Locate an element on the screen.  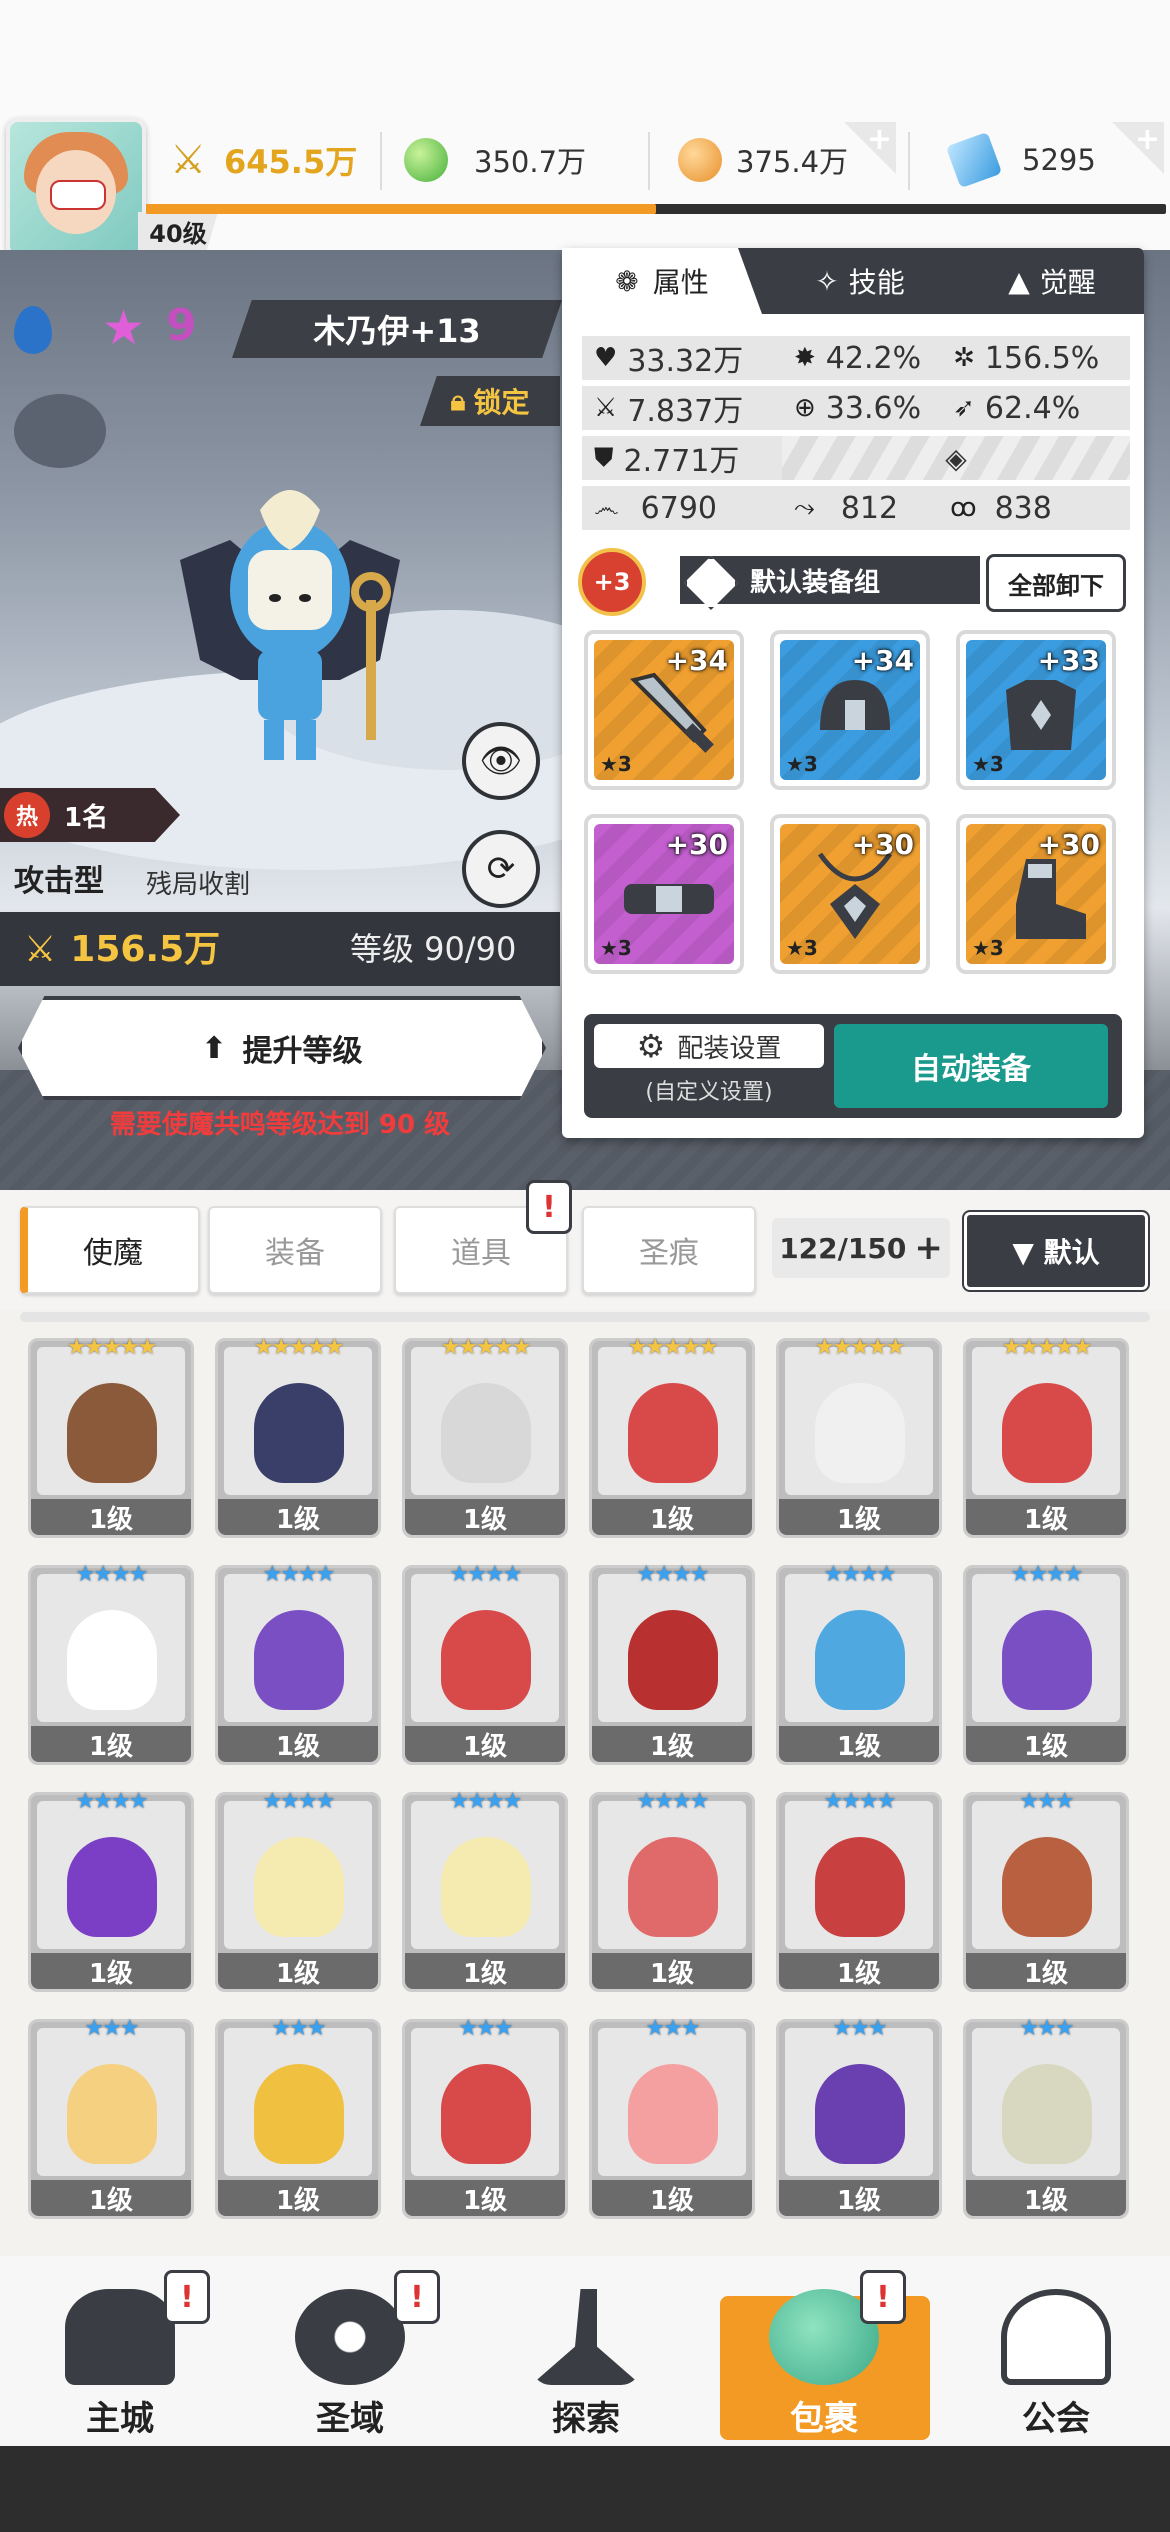
equip-slot-armor: +33 ★3 is located at coordinates (1036, 710).